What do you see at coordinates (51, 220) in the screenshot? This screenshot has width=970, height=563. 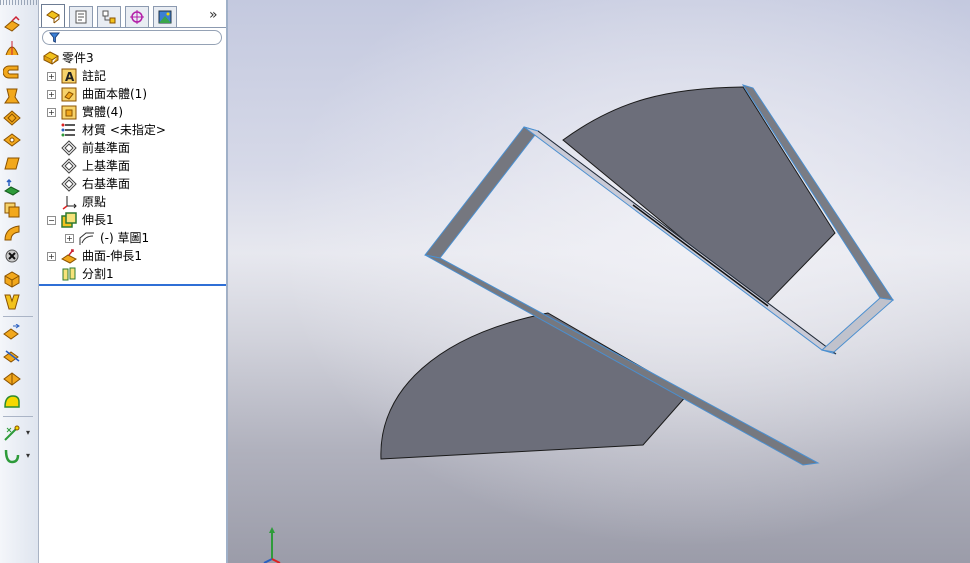 I see `collapse-toggle: −` at bounding box center [51, 220].